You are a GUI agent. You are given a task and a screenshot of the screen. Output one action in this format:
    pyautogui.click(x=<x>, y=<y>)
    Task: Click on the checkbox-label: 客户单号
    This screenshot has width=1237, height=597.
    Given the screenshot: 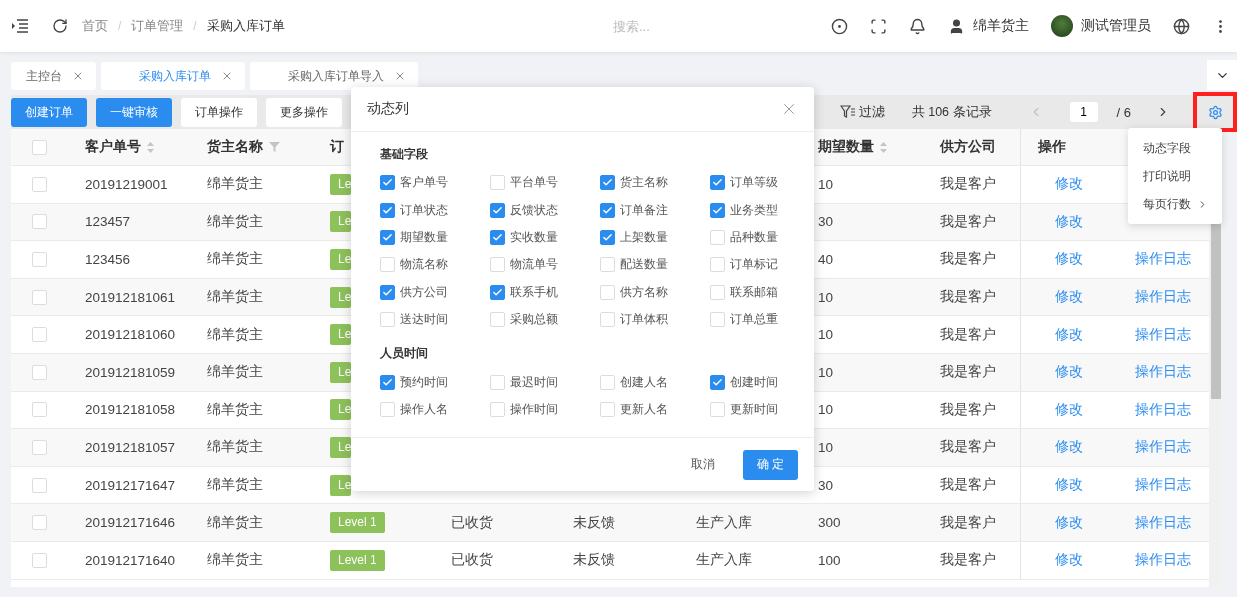 What is the action you would take?
    pyautogui.click(x=424, y=183)
    